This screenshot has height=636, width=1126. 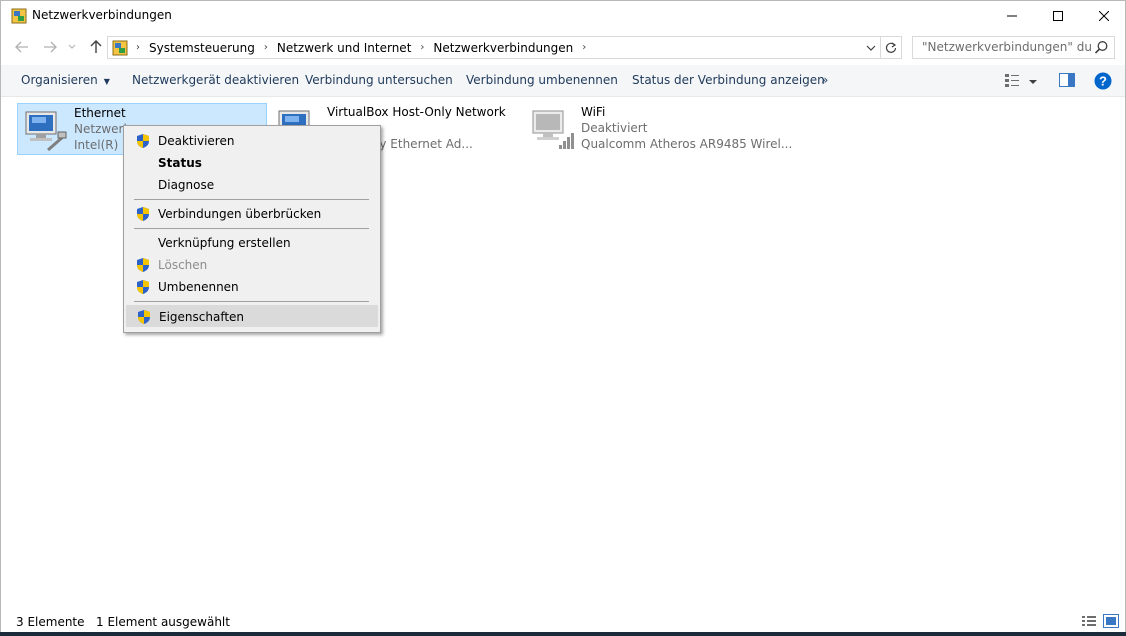 What do you see at coordinates (163, 622) in the screenshot?
I see `selection-count: 1 Element ausgewählt` at bounding box center [163, 622].